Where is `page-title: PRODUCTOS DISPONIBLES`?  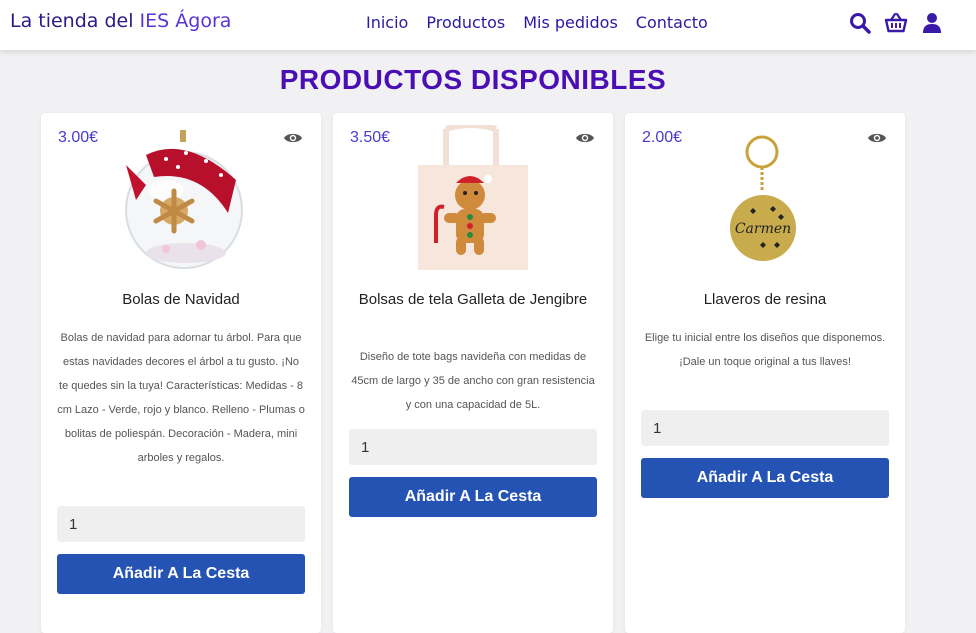 page-title: PRODUCTOS DISPONIBLES is located at coordinates (473, 79).